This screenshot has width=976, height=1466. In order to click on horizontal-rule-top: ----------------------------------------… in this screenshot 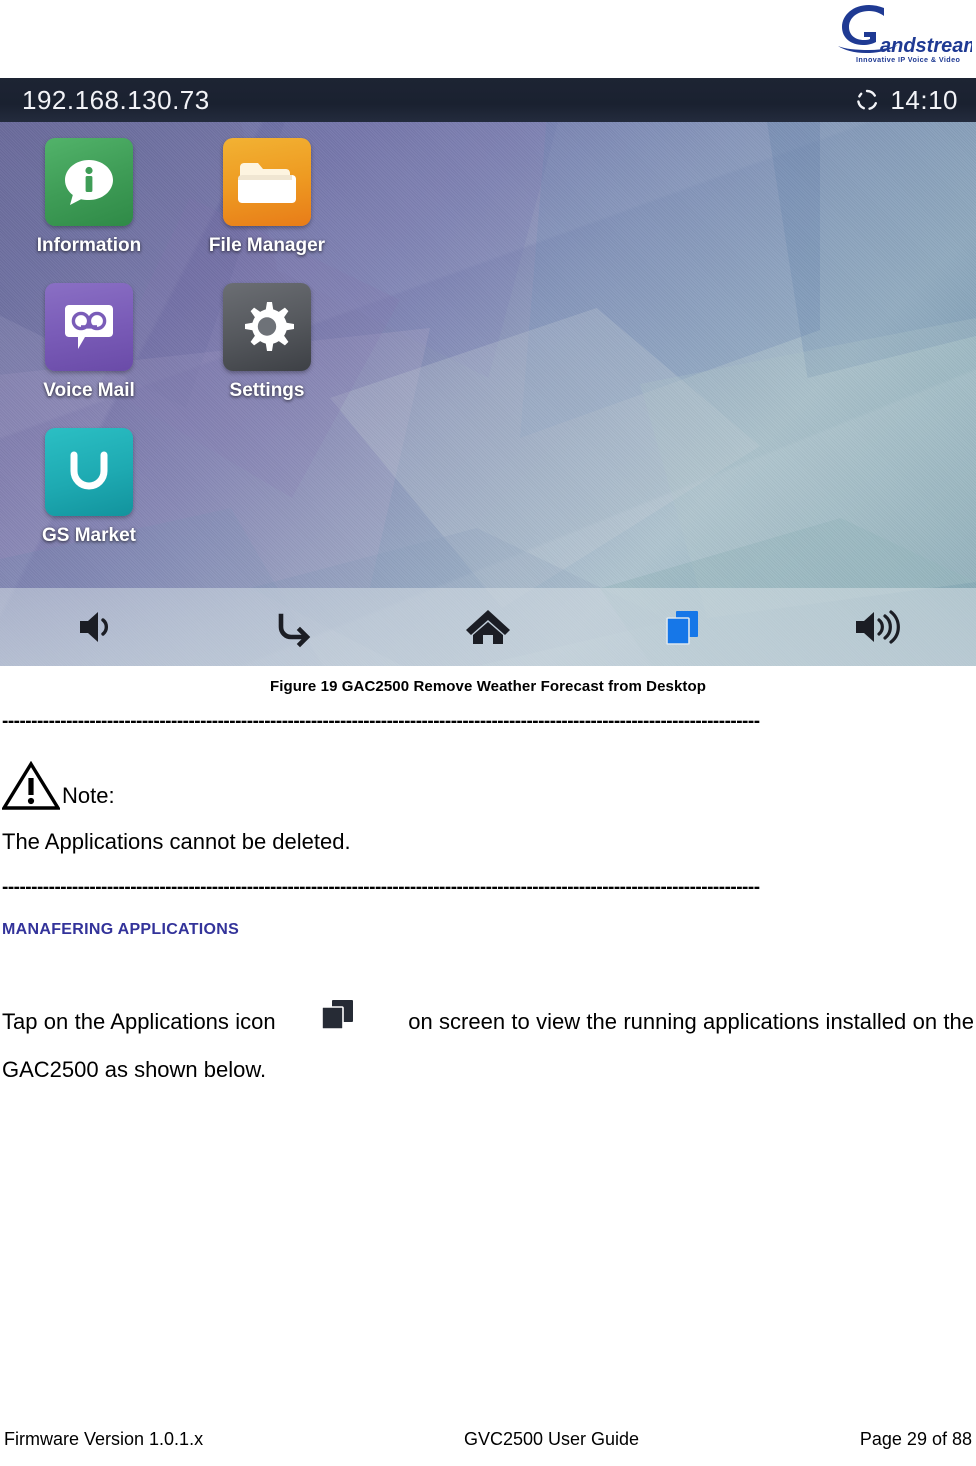, I will do `click(381, 722)`.